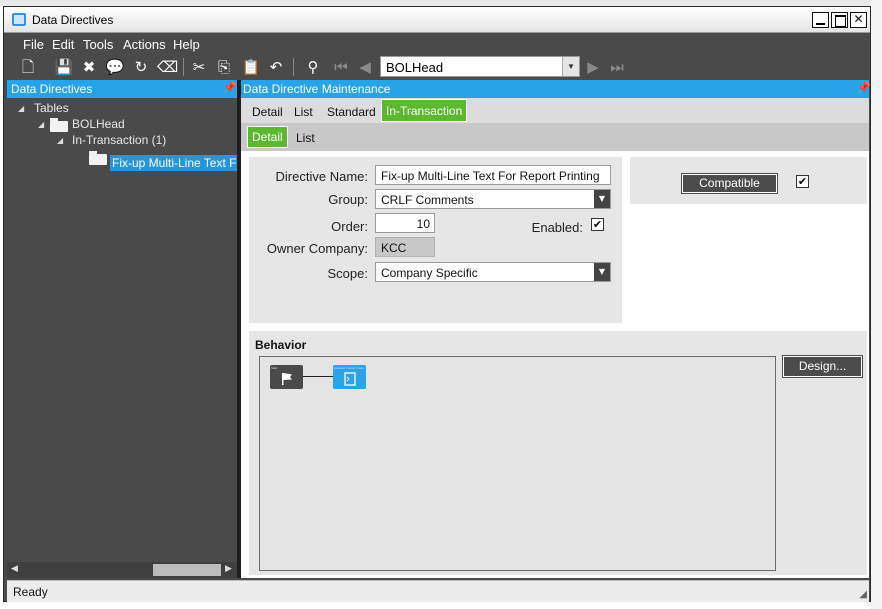 This screenshot has height=609, width=882. What do you see at coordinates (555, 137) in the screenshot?
I see `sub-tab-strip: Detail List` at bounding box center [555, 137].